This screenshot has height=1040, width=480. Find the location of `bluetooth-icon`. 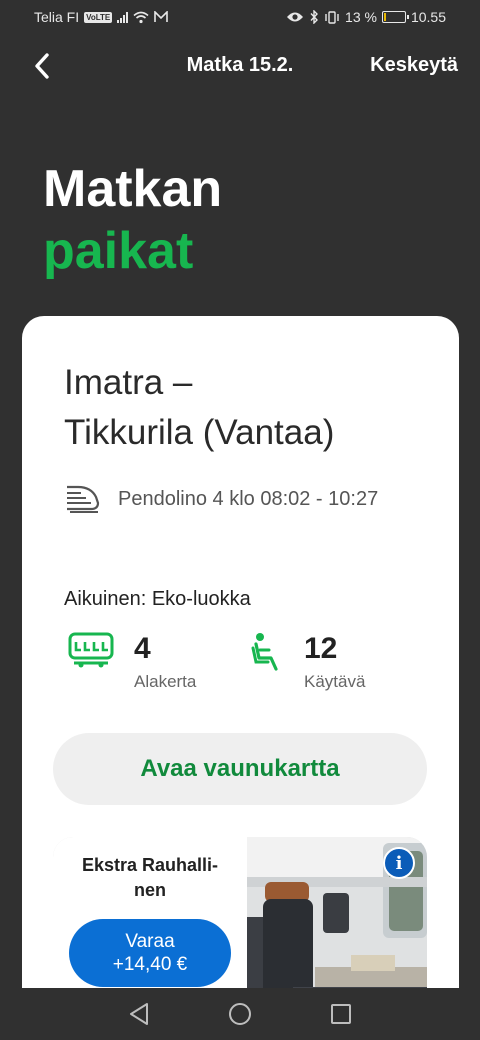

bluetooth-icon is located at coordinates (314, 17).